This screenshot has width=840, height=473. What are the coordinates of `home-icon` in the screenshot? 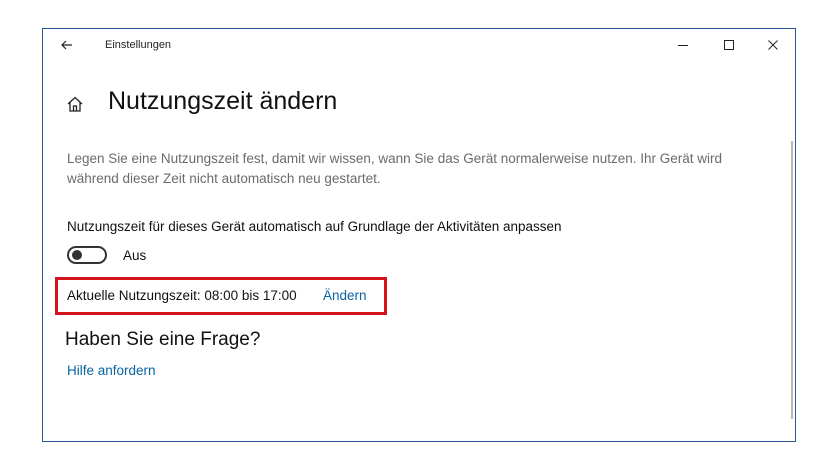 It's located at (75, 104).